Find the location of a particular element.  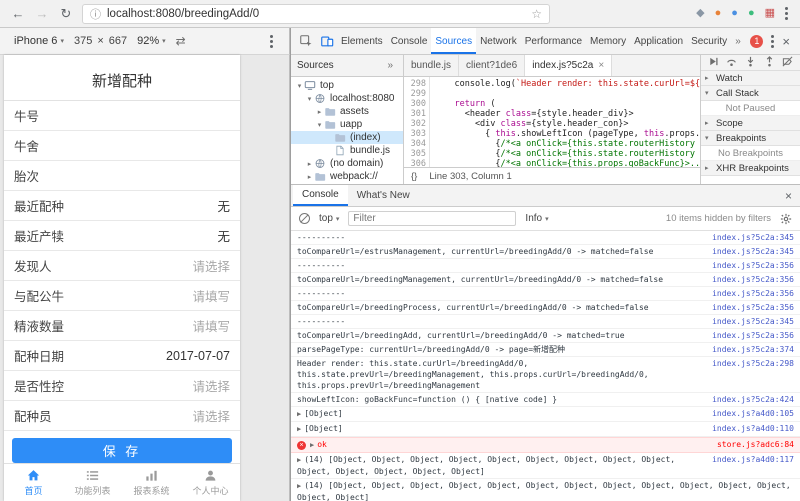

refresh-button: ↻ is located at coordinates (66, 14).